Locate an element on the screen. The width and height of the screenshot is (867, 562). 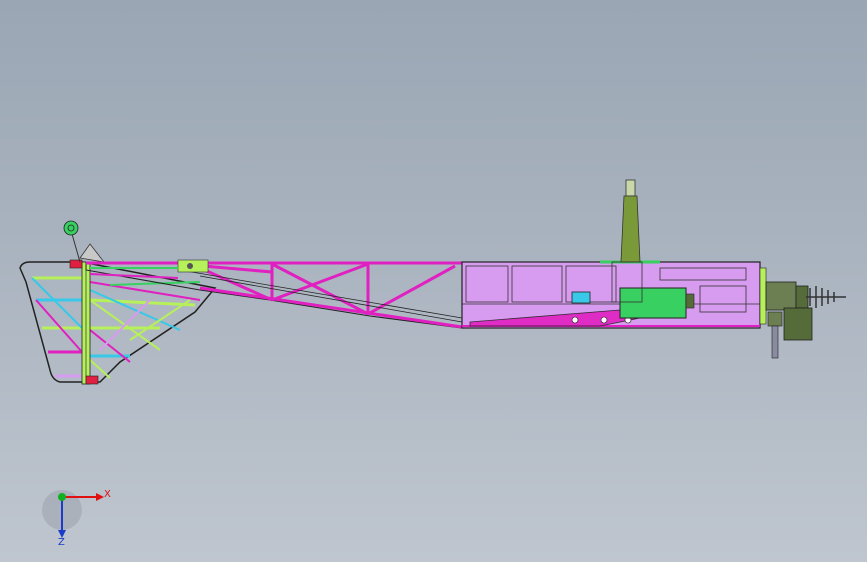
y-axis-origin is located at coordinates (62, 497).